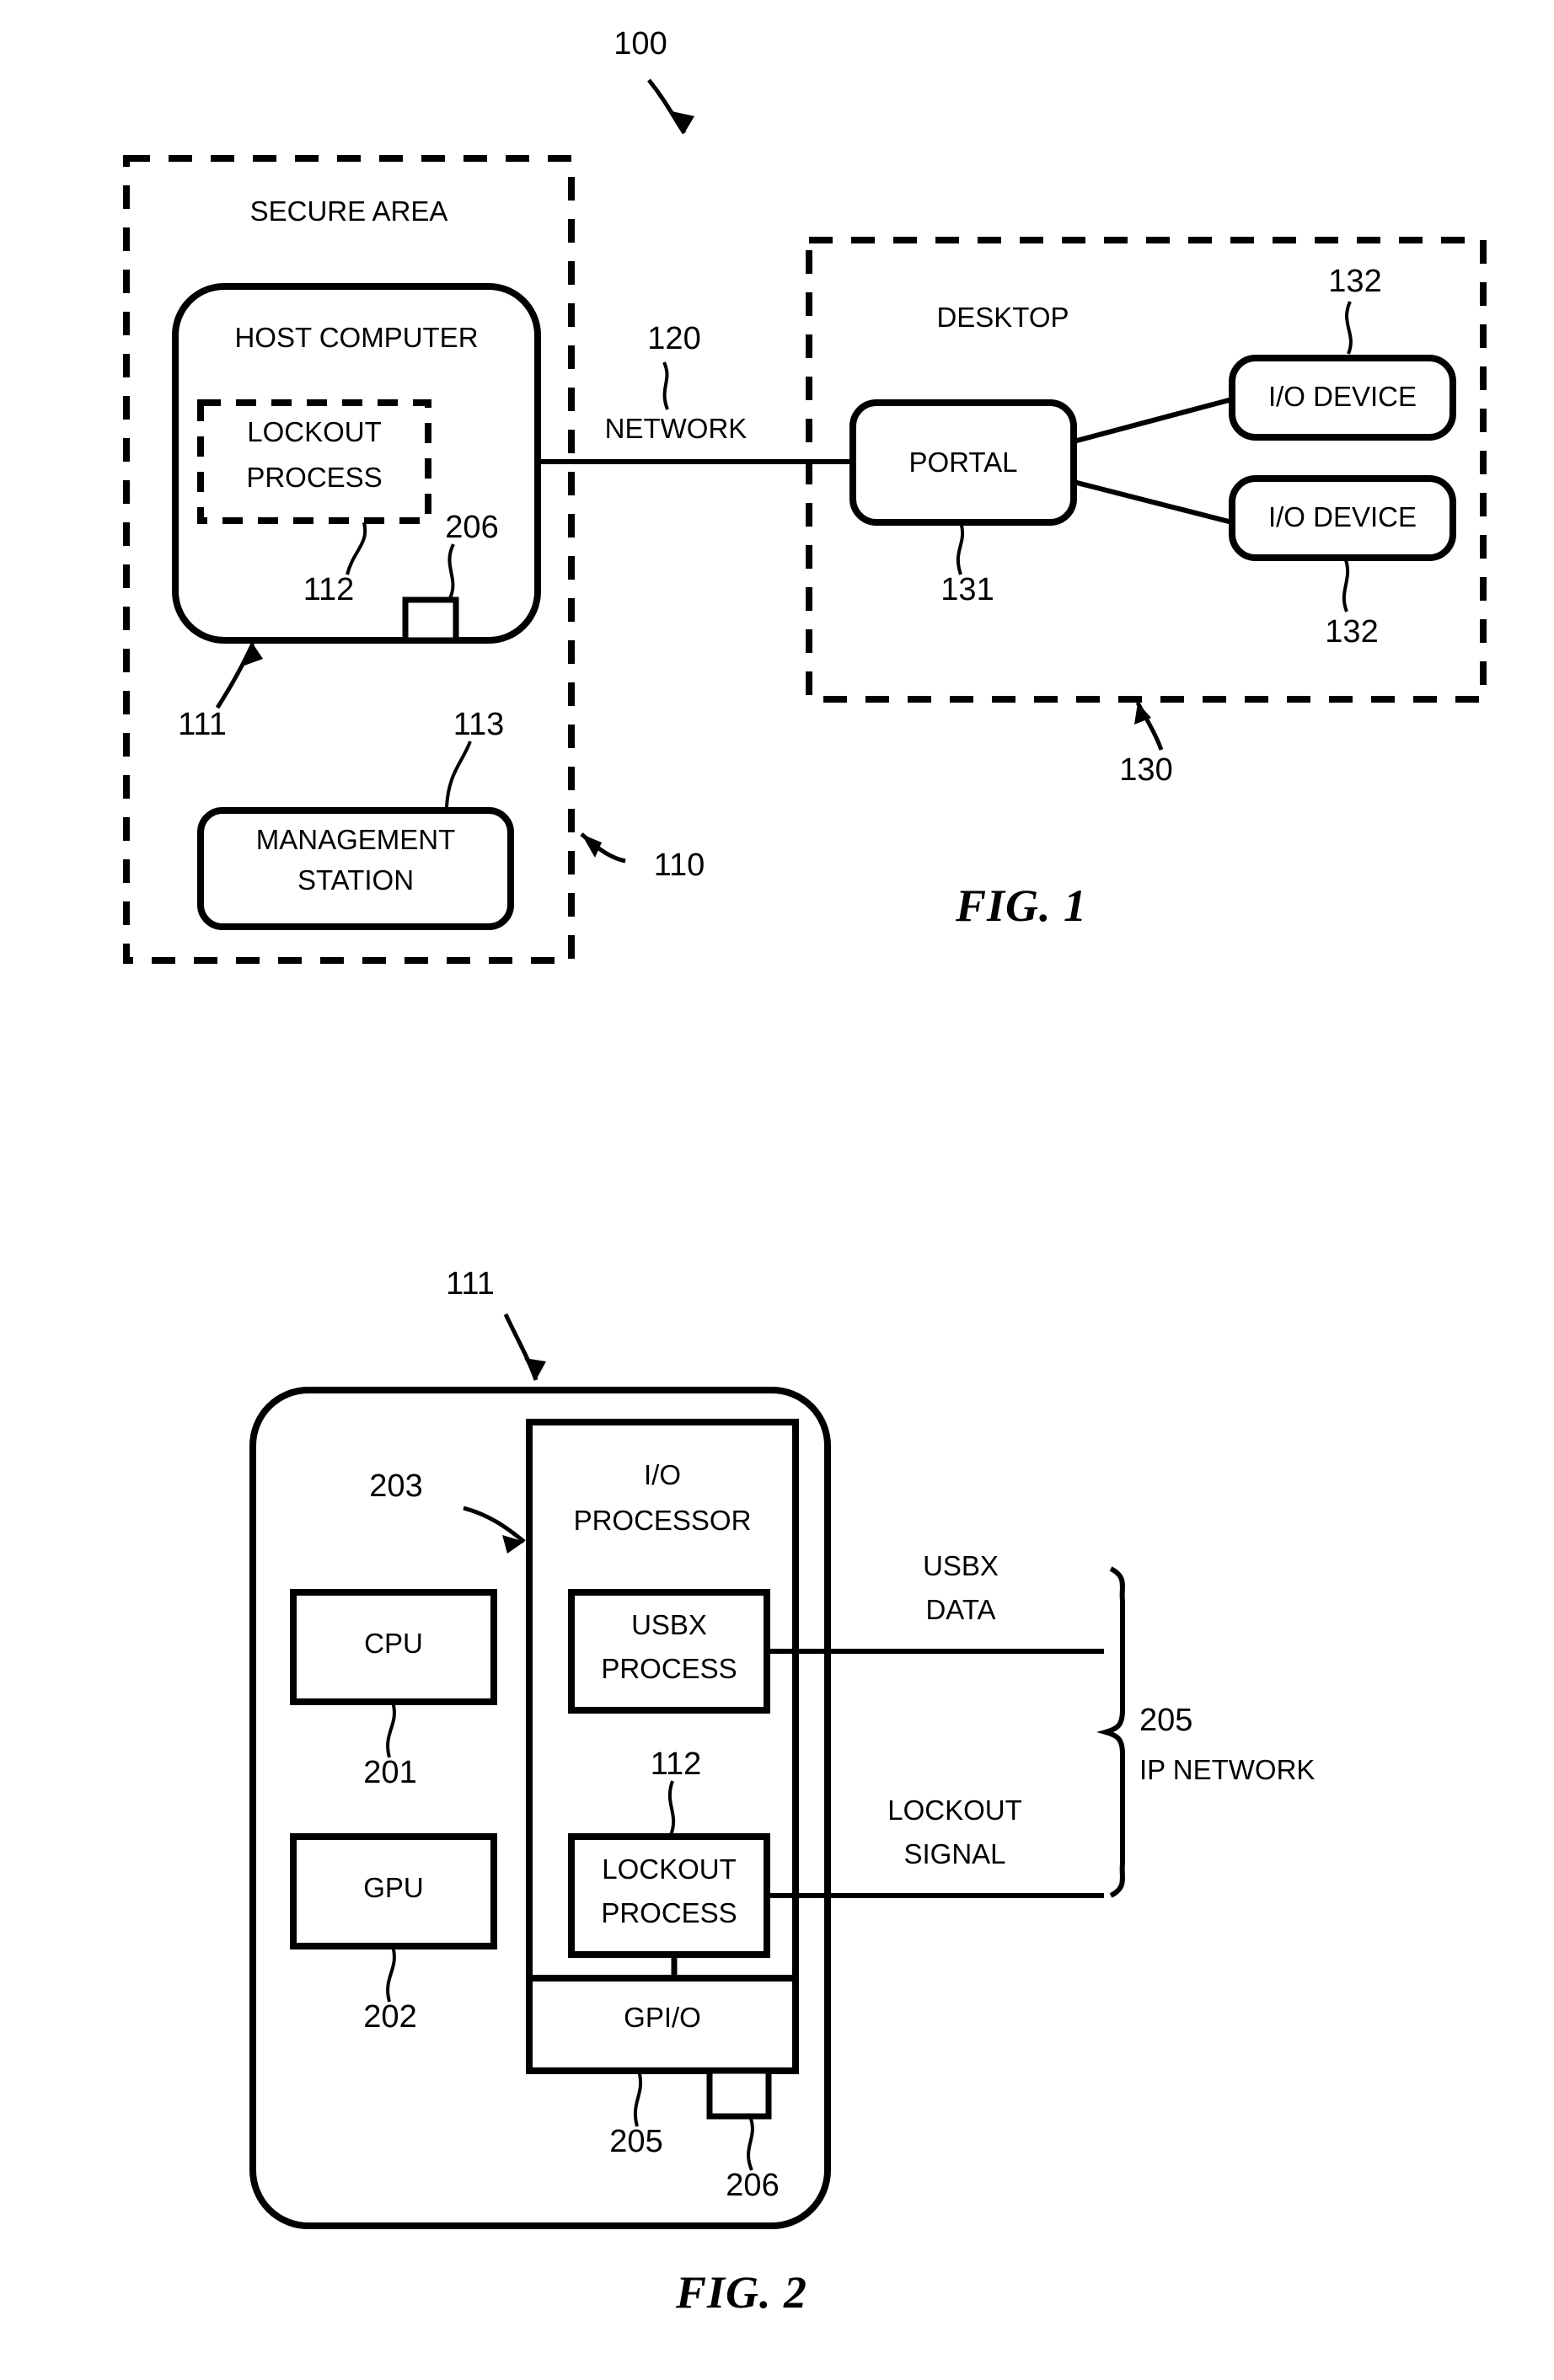  Describe the element at coordinates (676, 1764) in the screenshot. I see `lockout-process-ref-fig2: 112` at that location.